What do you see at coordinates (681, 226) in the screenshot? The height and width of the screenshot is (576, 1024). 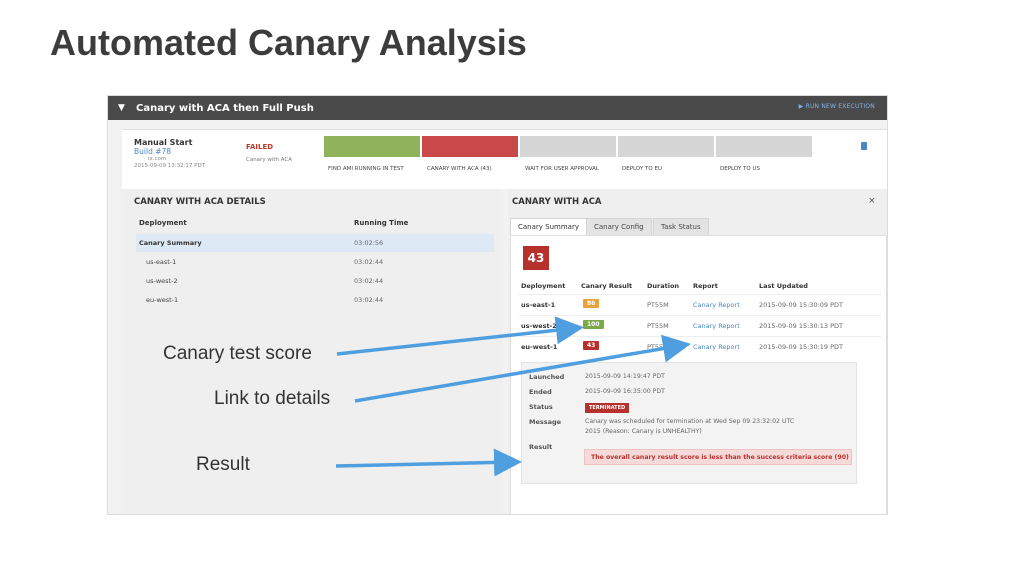 I see `tab-task-status: Task Status` at bounding box center [681, 226].